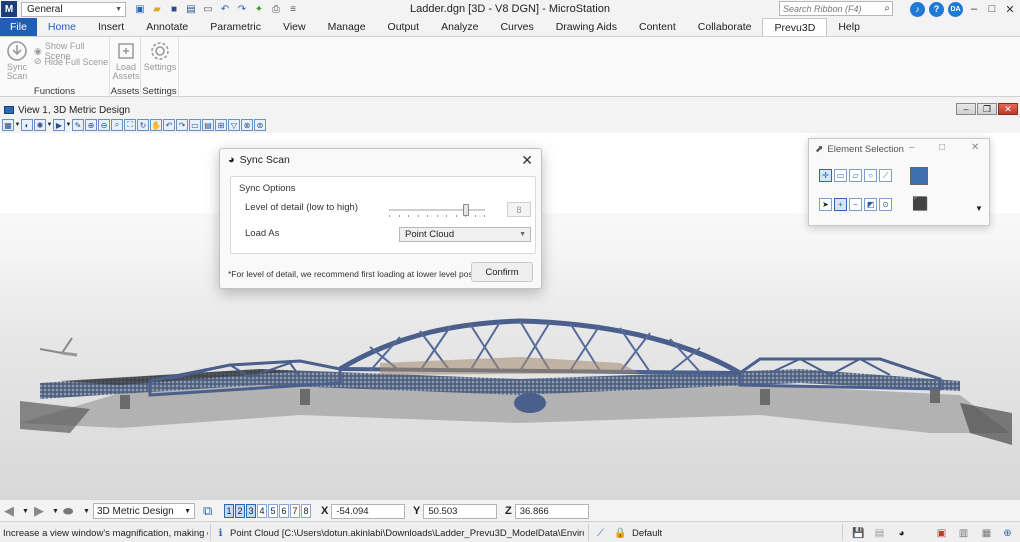 This screenshot has height=542, width=1020. Describe the element at coordinates (347, 27) in the screenshot. I see `tab-manage: Manage` at that location.